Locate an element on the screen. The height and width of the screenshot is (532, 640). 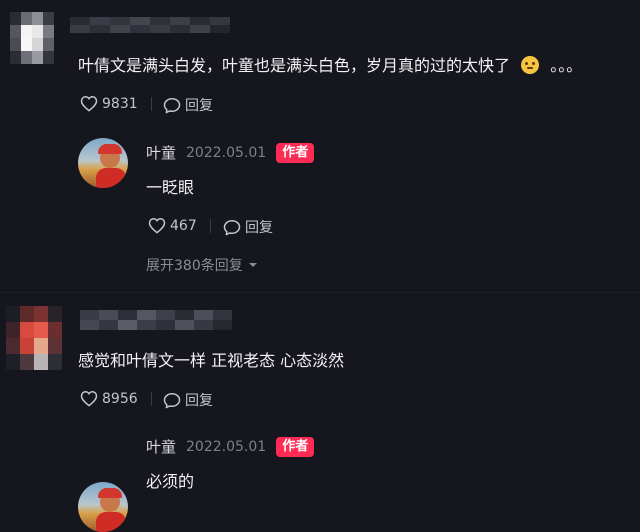
like-count: 8956 is located at coordinates (120, 398).